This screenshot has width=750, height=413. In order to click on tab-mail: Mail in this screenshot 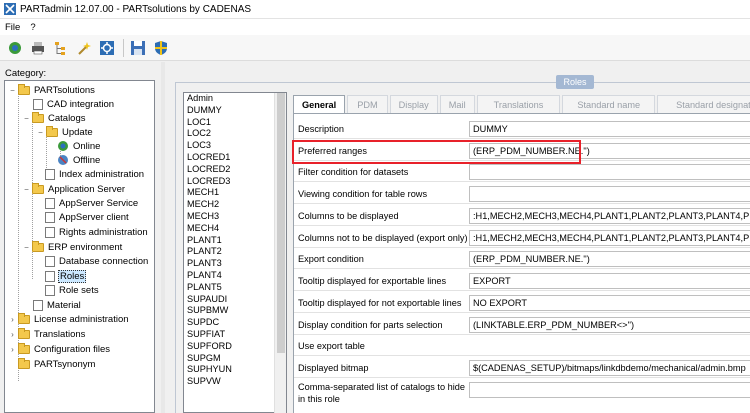, I will do `click(457, 104)`.